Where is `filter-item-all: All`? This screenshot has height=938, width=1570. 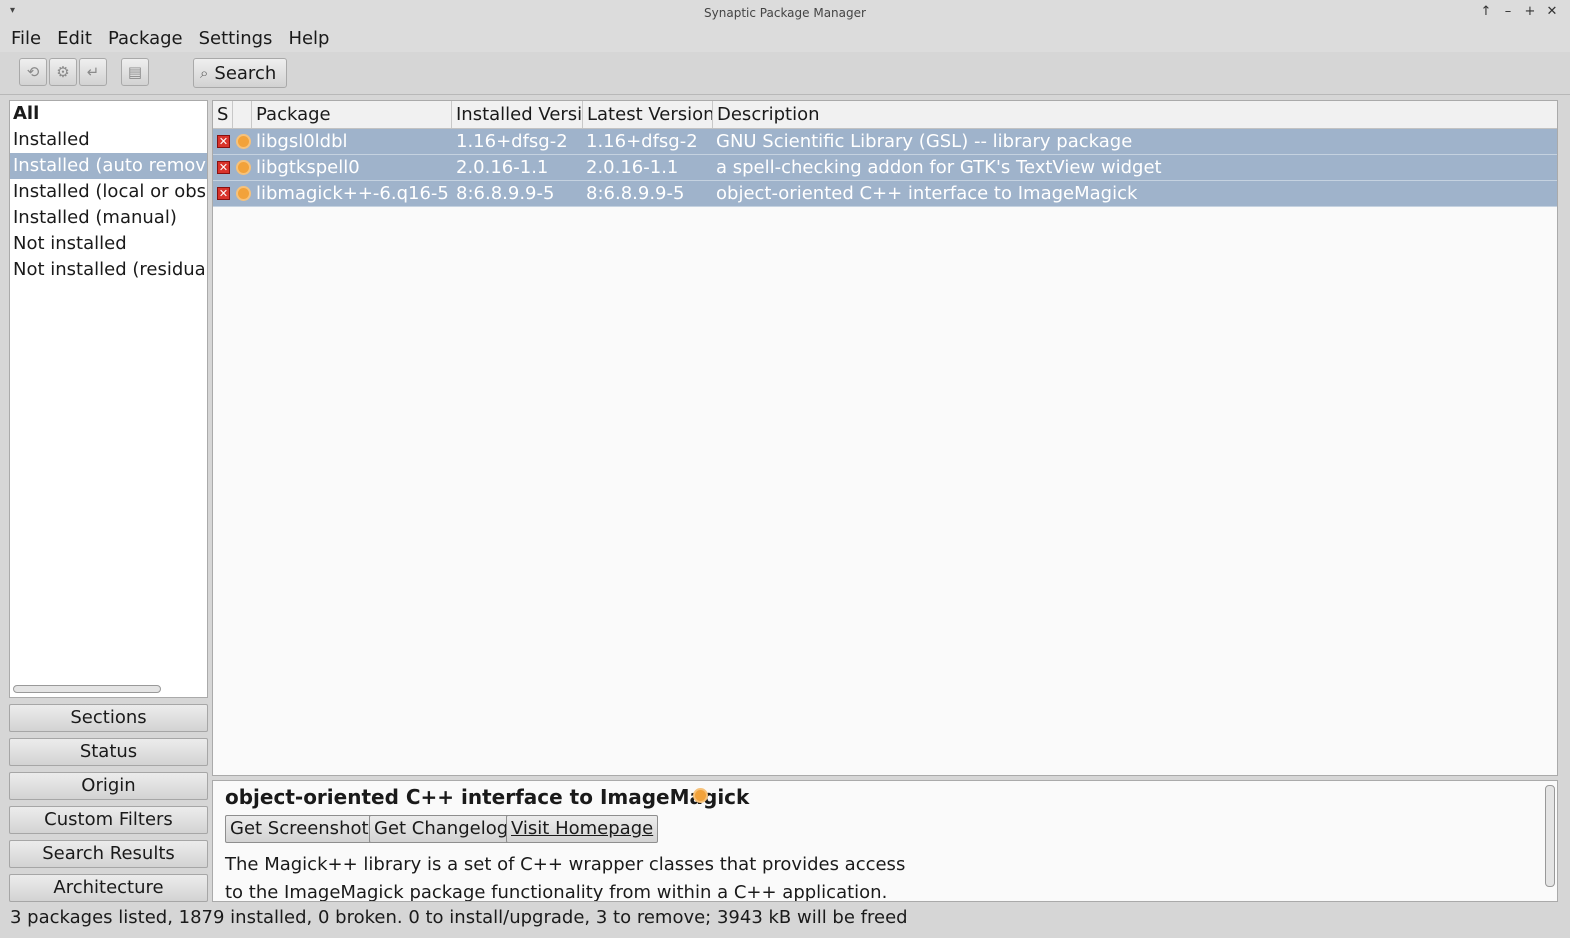
filter-item-all: All is located at coordinates (108, 114).